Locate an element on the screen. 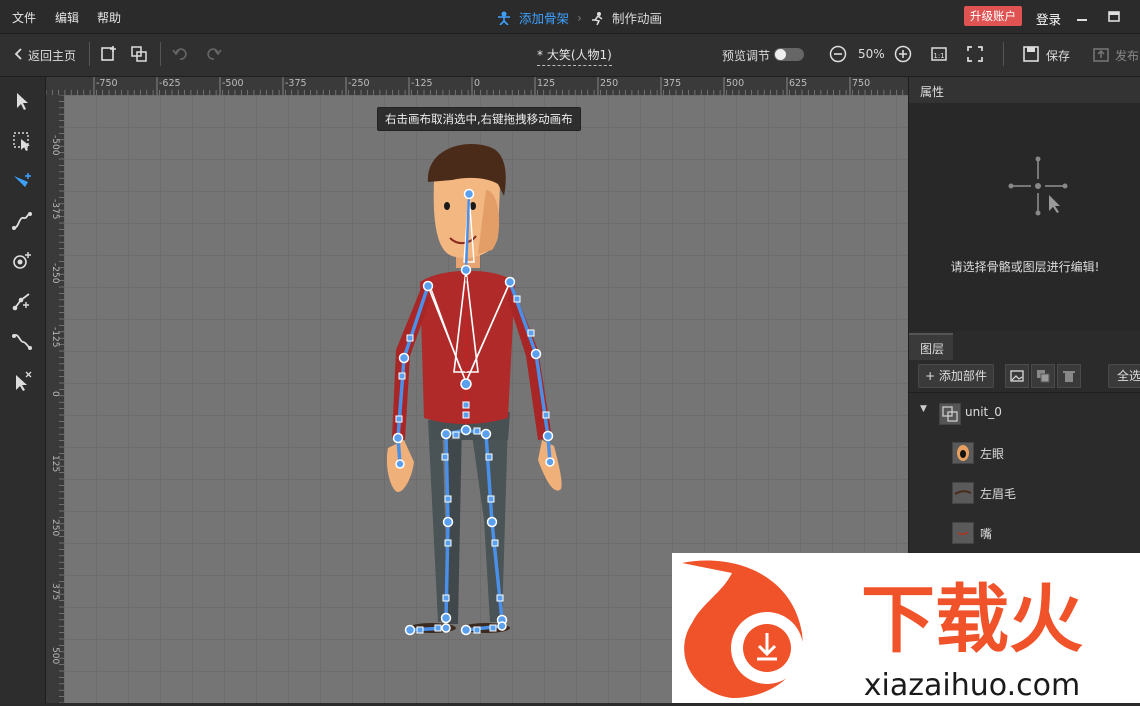 Image resolution: width=1140 pixels, height=706 pixels. layers-tab-label: 图层 is located at coordinates (932, 349).